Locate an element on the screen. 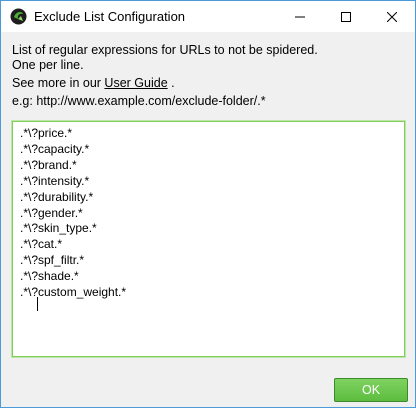 The height and width of the screenshot is (408, 416). user-guide-line: See more in our User Guide . is located at coordinates (93, 83).